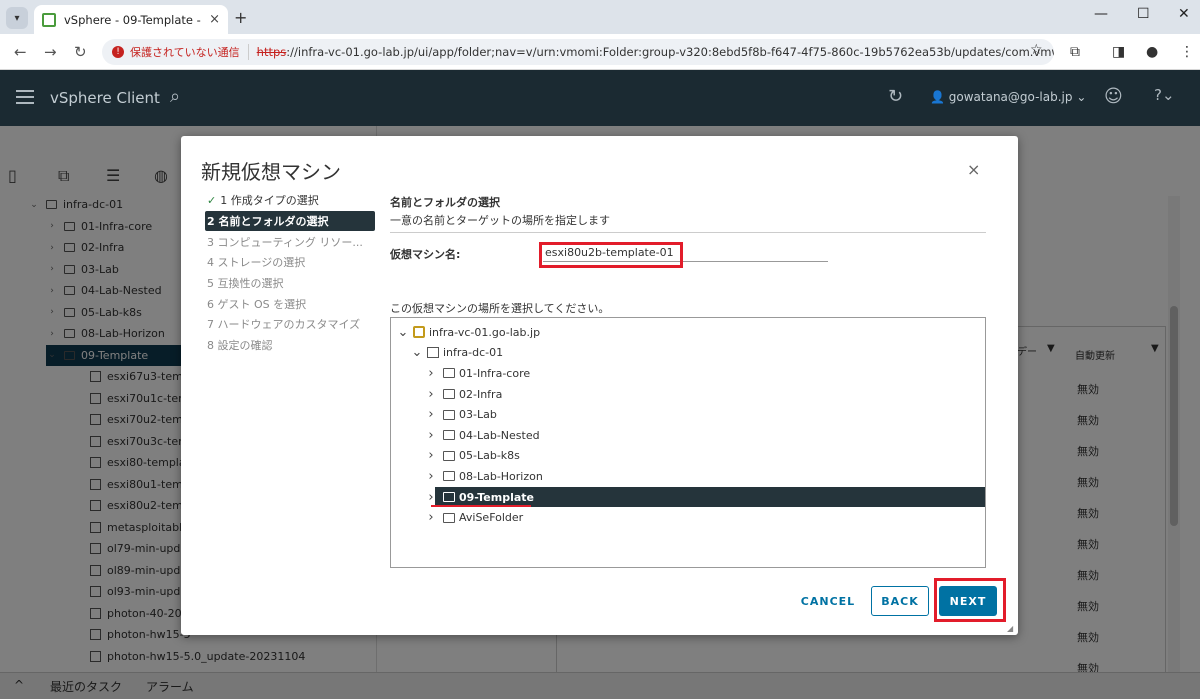 This screenshot has width=1200, height=699. I want to click on location-tree-item: ⌄ infra-dc-01, so click(688, 353).